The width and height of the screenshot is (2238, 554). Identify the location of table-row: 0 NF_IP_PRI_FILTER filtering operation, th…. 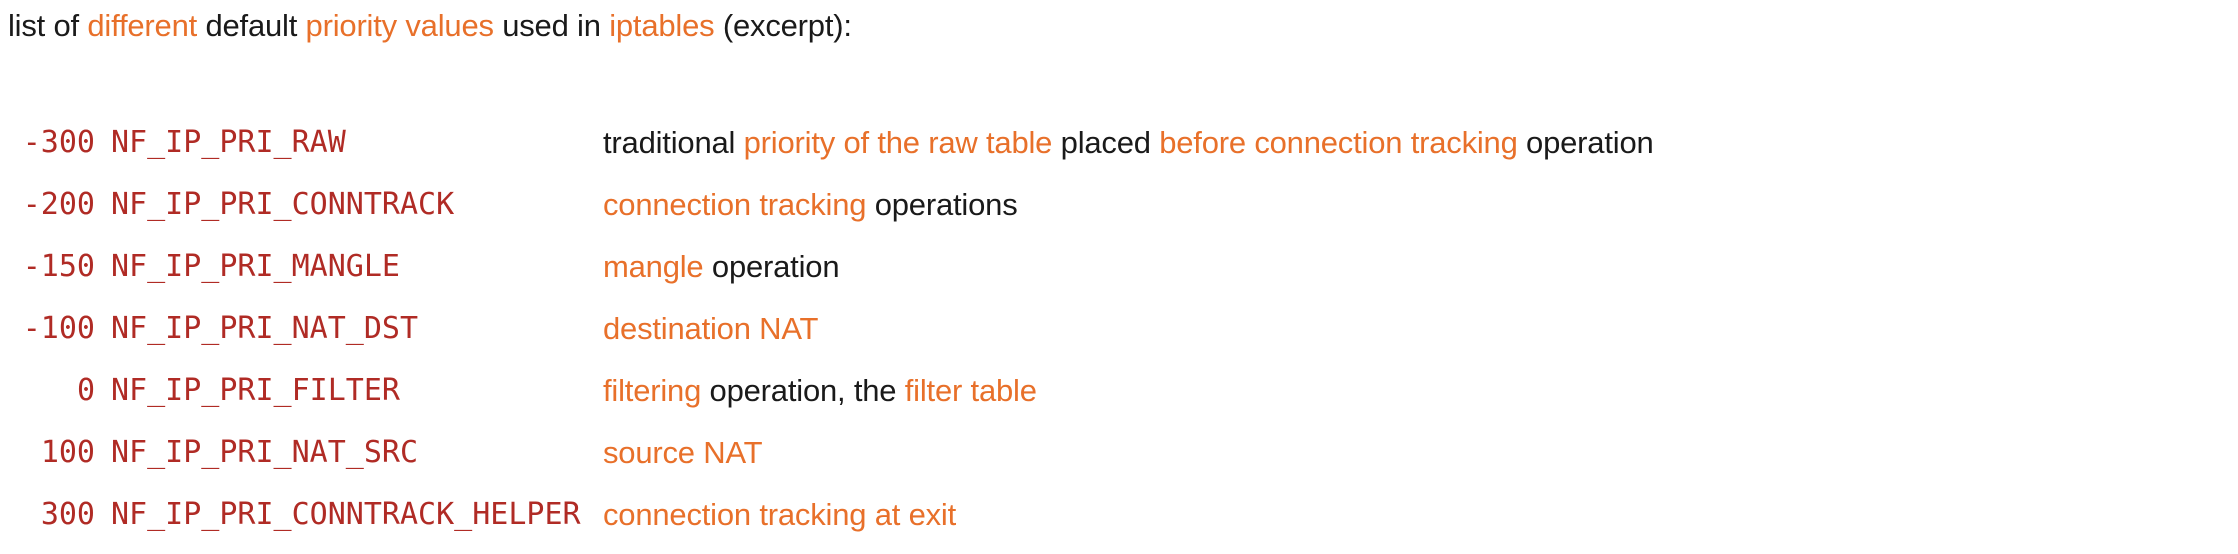
(1119, 391).